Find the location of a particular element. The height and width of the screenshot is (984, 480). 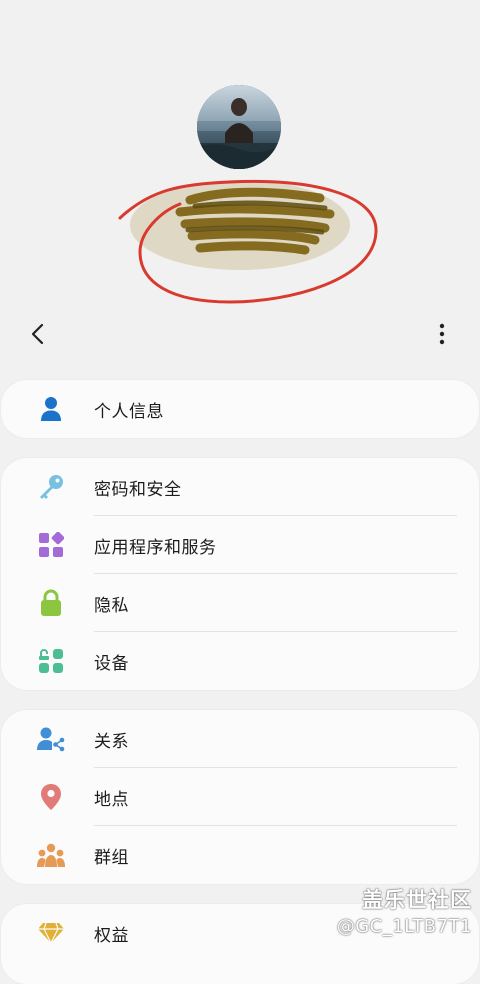

more-options-button is located at coordinates (442, 334).